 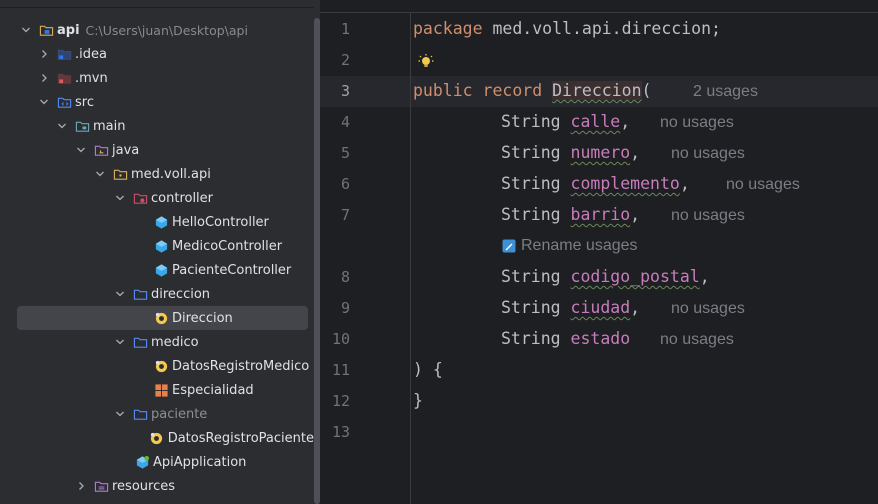 What do you see at coordinates (565, 338) in the screenshot?
I see `code-line-field: String estado` at bounding box center [565, 338].